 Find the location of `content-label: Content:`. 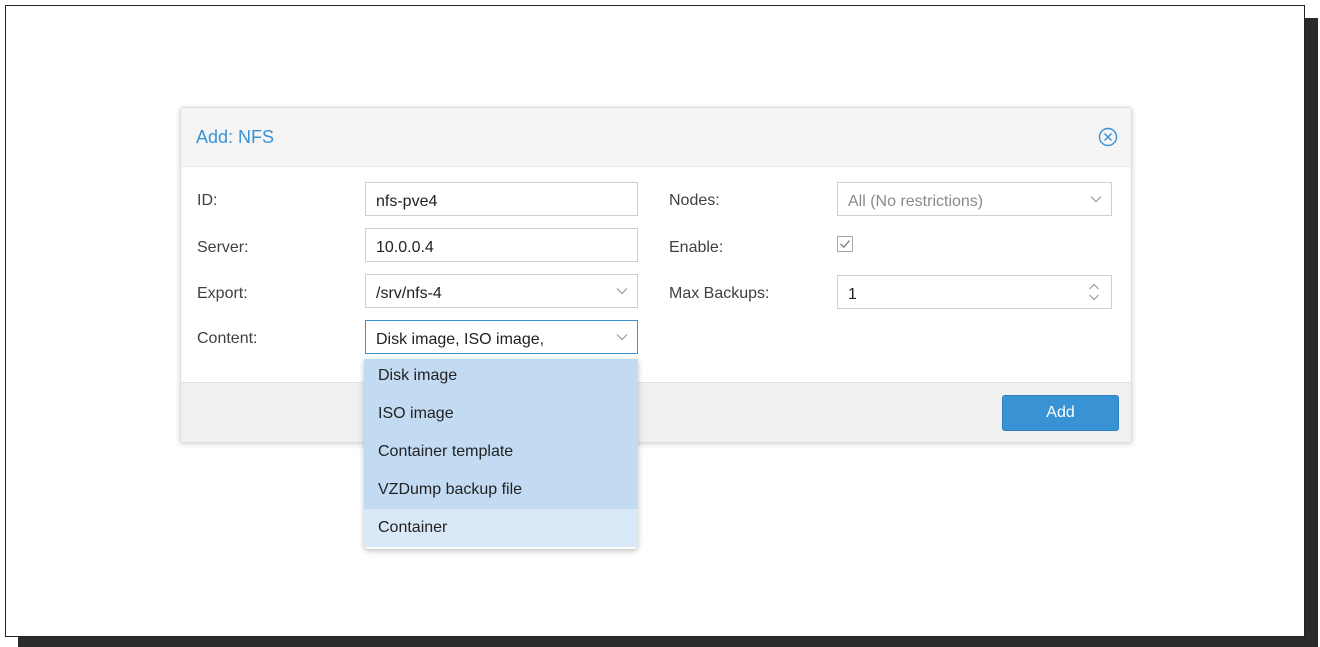

content-label: Content: is located at coordinates (227, 338).